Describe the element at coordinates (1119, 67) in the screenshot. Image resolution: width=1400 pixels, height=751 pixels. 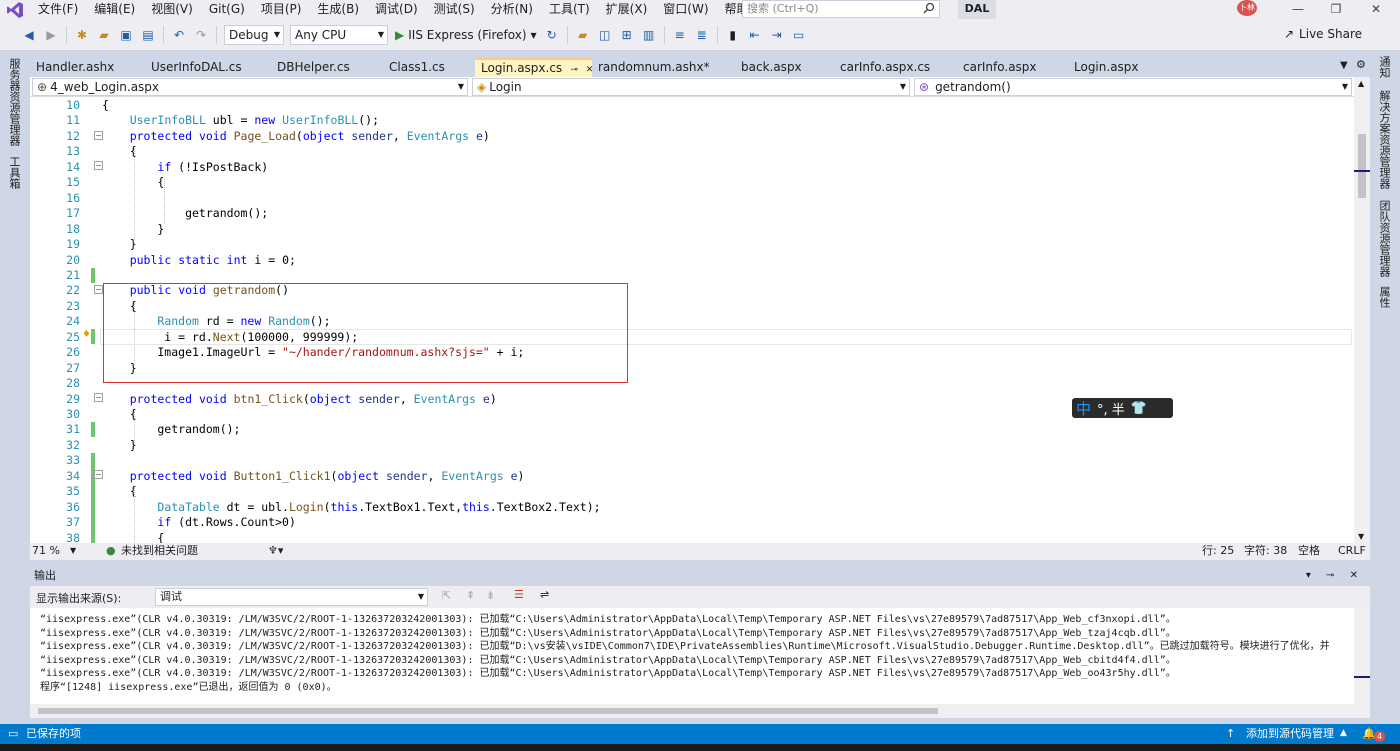
I see `tab-login-aspx: Login.aspx` at that location.